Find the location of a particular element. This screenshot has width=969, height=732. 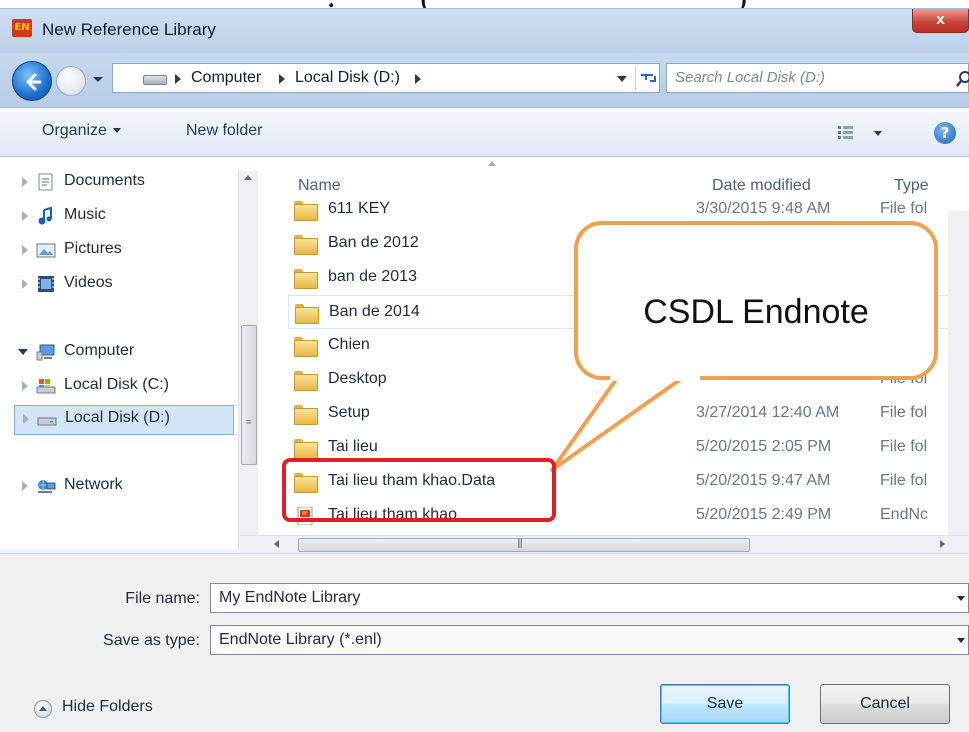

drive-d-icon is located at coordinates (47, 421).